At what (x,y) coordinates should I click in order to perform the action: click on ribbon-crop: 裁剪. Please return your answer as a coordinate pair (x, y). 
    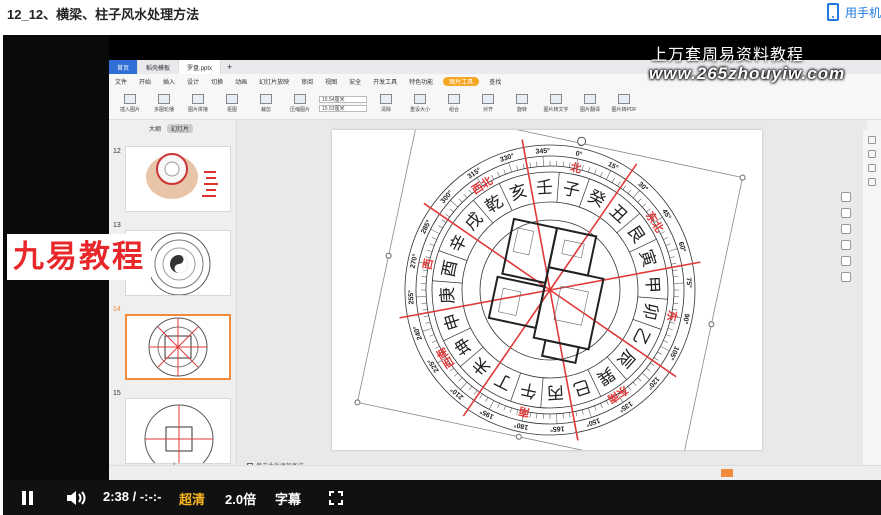
    Looking at the image, I should click on (266, 103).